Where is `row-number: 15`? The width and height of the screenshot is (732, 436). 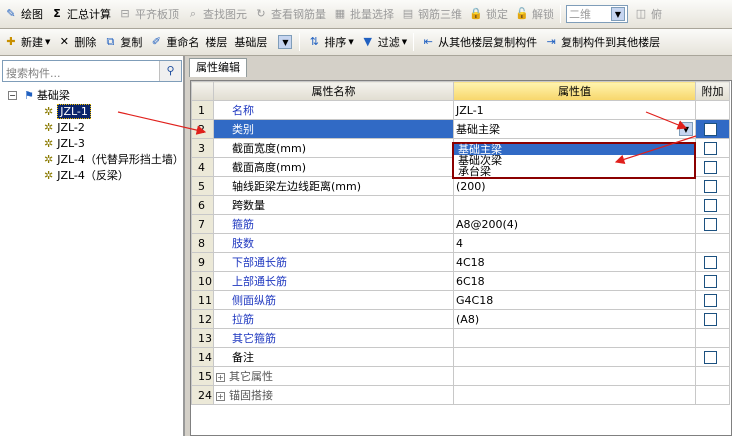
row-number: 15 is located at coordinates (202, 376).